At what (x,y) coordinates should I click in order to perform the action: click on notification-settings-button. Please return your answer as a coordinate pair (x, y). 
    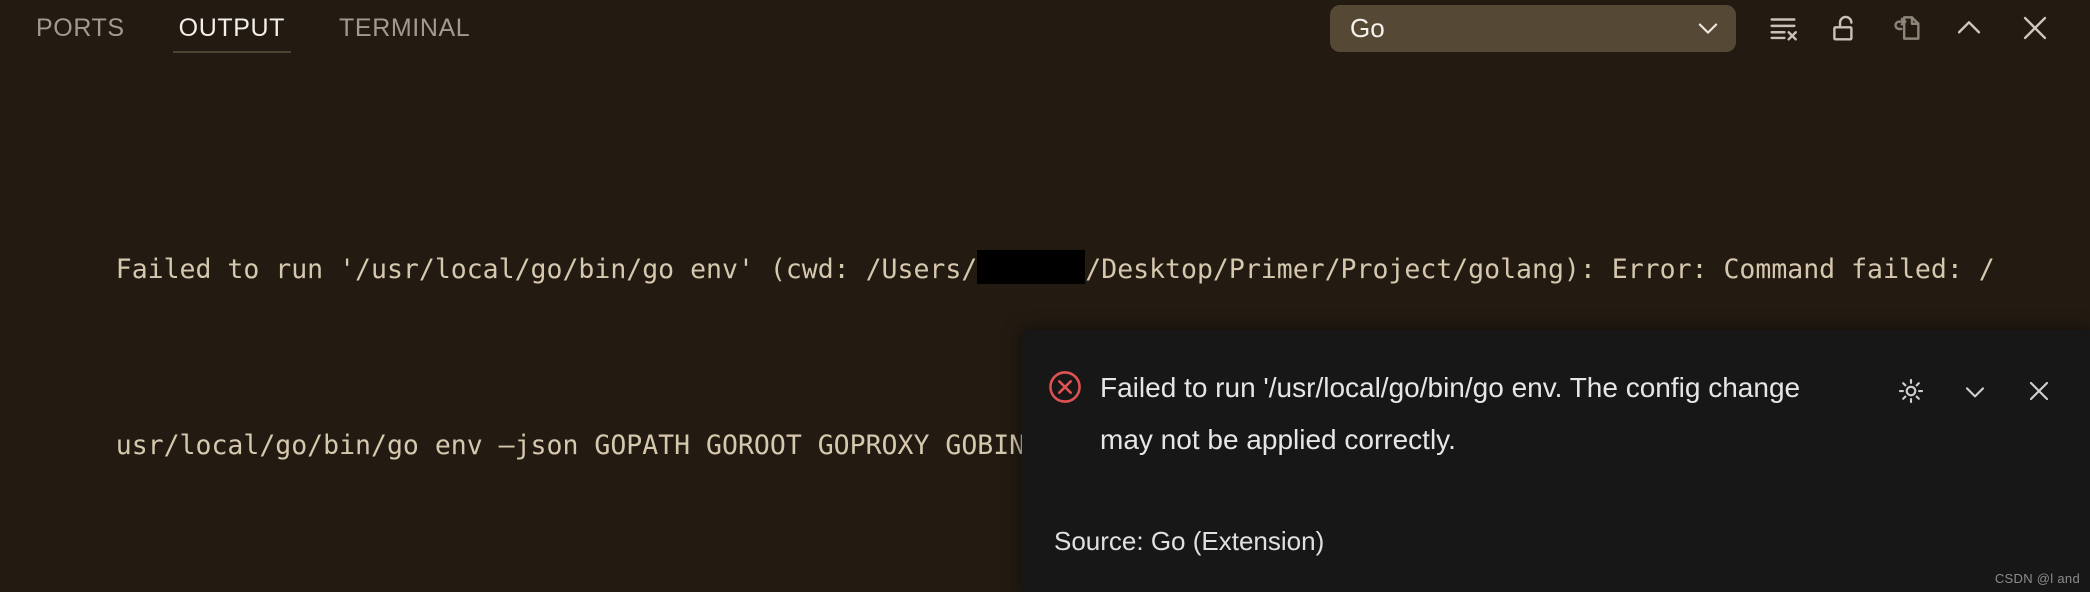
    Looking at the image, I should click on (1911, 391).